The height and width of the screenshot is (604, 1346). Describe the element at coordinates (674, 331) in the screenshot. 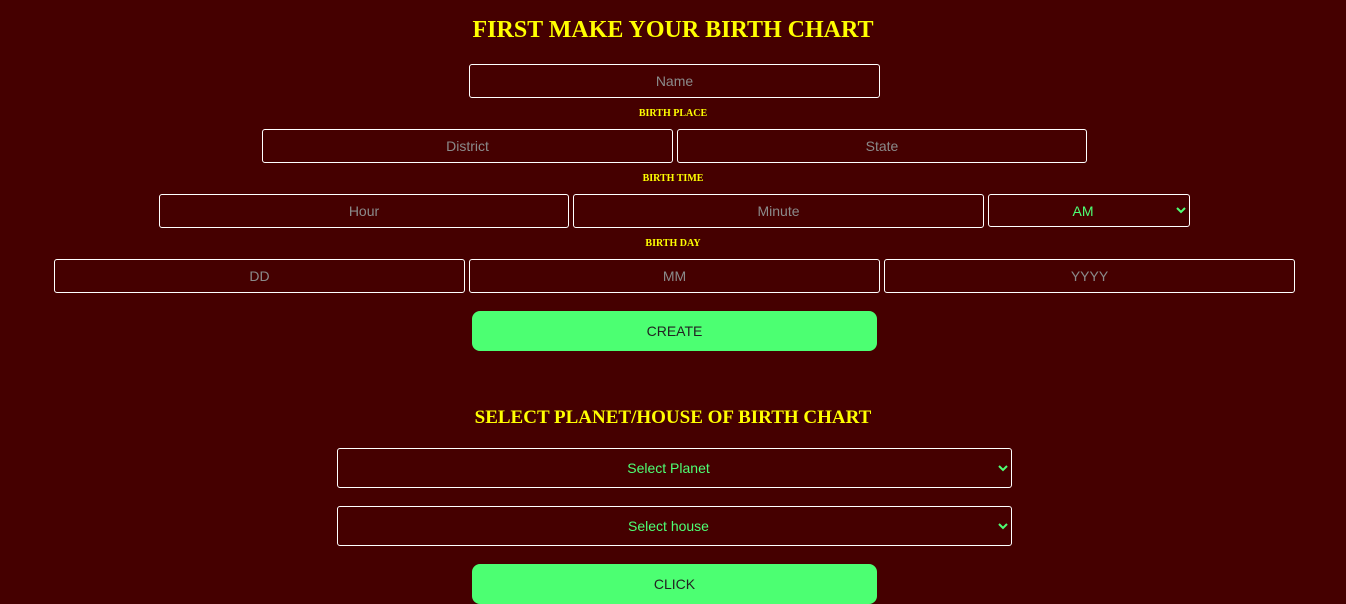

I see `create-button: CREATE` at that location.